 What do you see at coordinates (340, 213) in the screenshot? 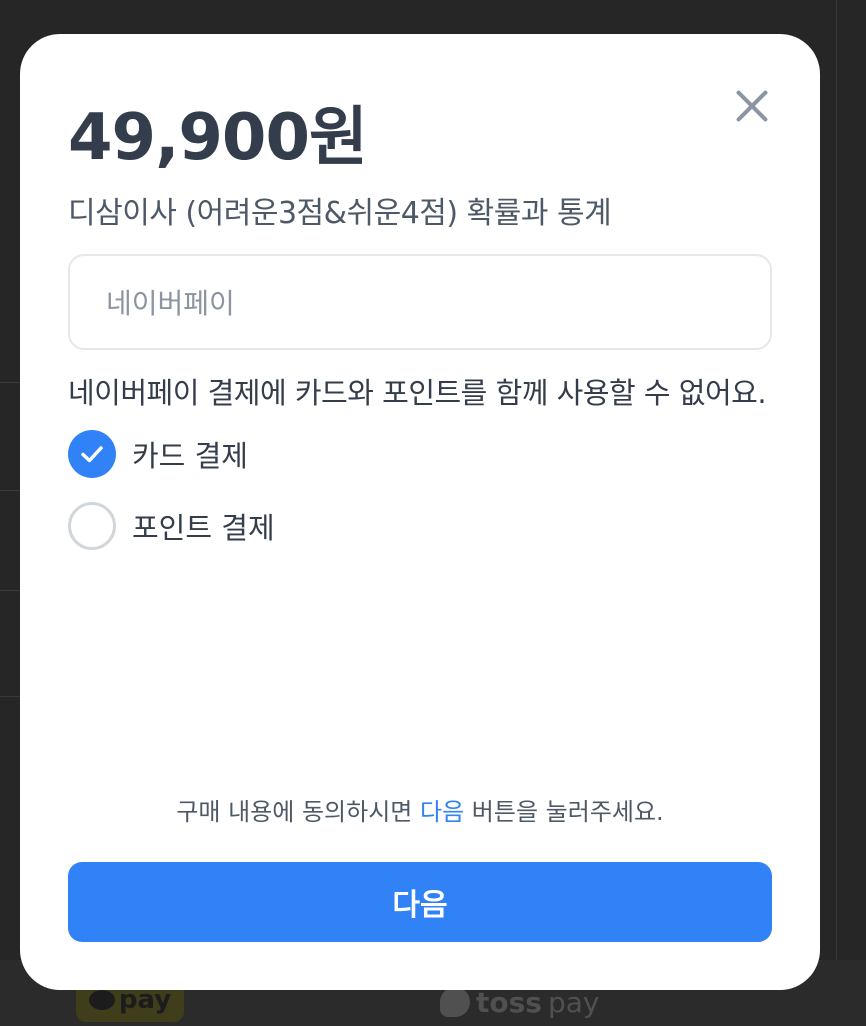
I see `product-name: 디삼이사 (어려운3점&쉬운4점) 확률과 통계` at bounding box center [340, 213].